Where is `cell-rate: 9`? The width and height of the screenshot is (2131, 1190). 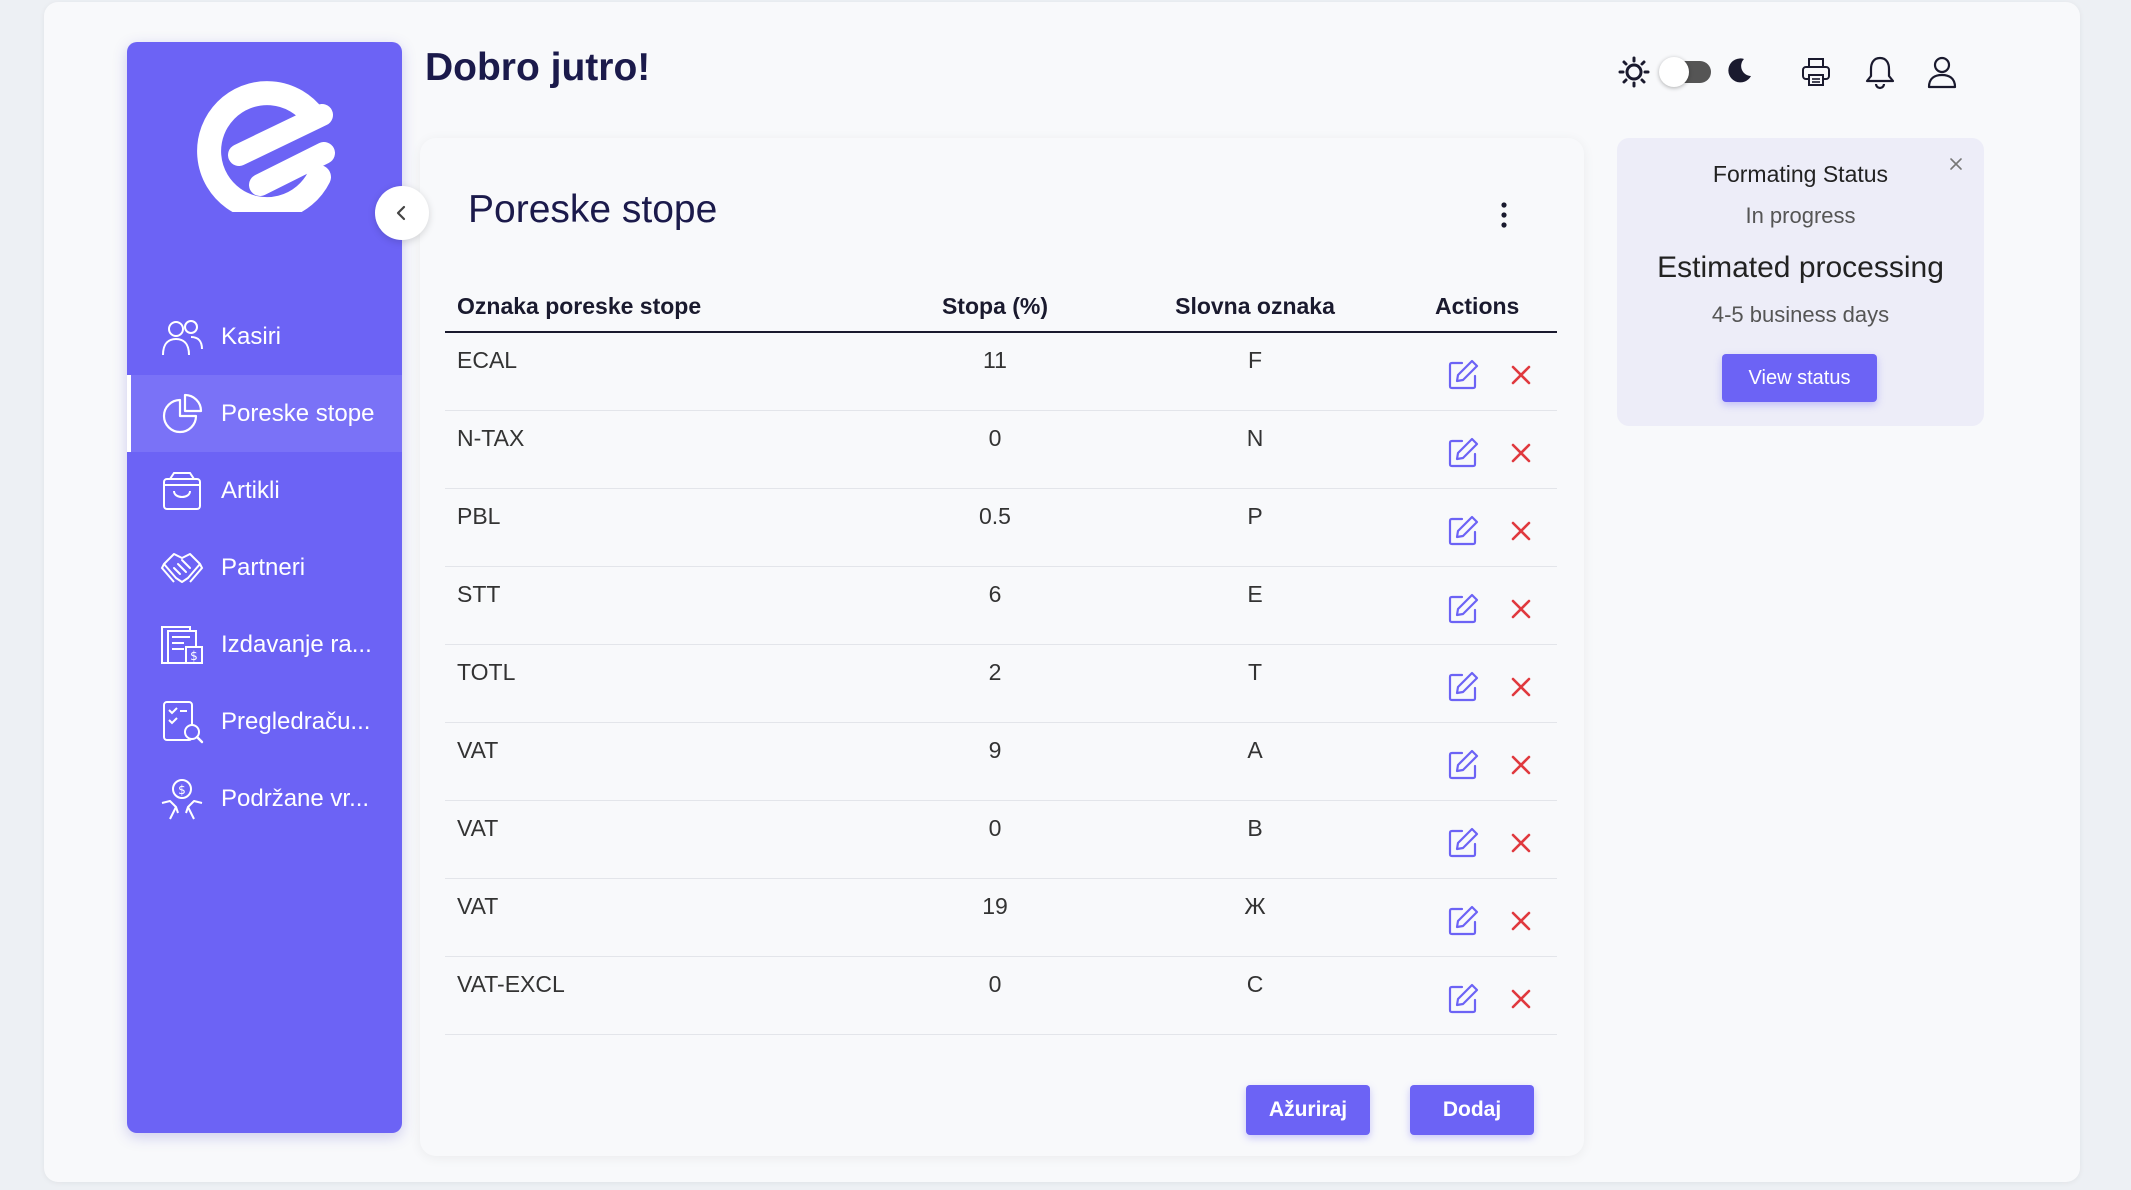
cell-rate: 9 is located at coordinates (995, 750).